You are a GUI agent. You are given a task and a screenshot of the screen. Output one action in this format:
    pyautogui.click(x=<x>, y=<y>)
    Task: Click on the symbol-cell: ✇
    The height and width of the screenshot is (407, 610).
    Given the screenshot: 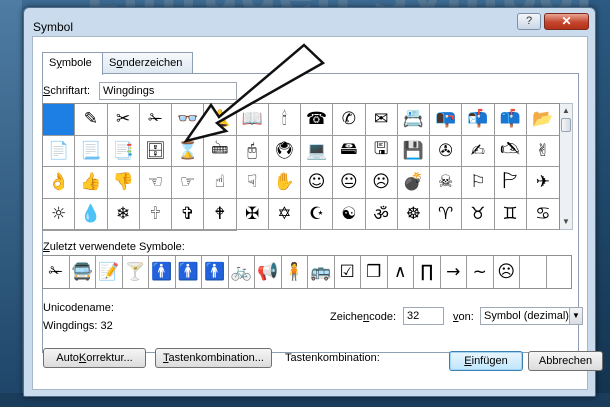 What is the action you would take?
    pyautogui.click(x=446, y=151)
    